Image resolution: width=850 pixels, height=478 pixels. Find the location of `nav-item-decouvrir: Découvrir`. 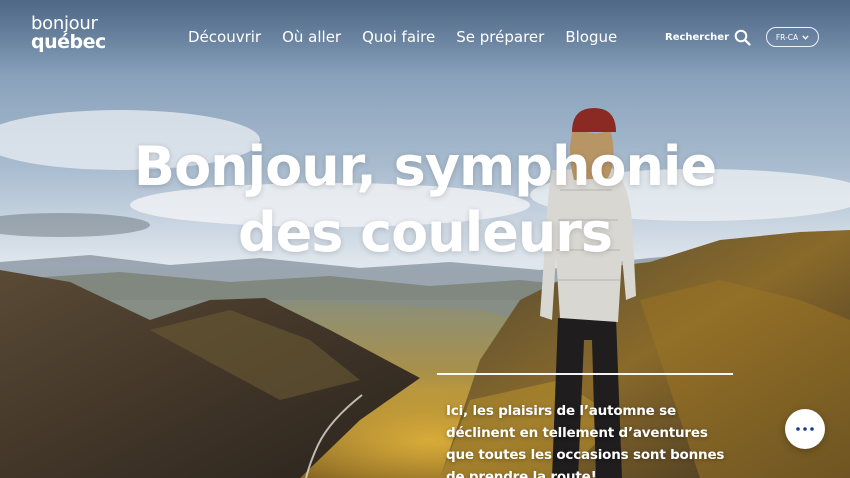

nav-item-decouvrir: Découvrir is located at coordinates (224, 37).